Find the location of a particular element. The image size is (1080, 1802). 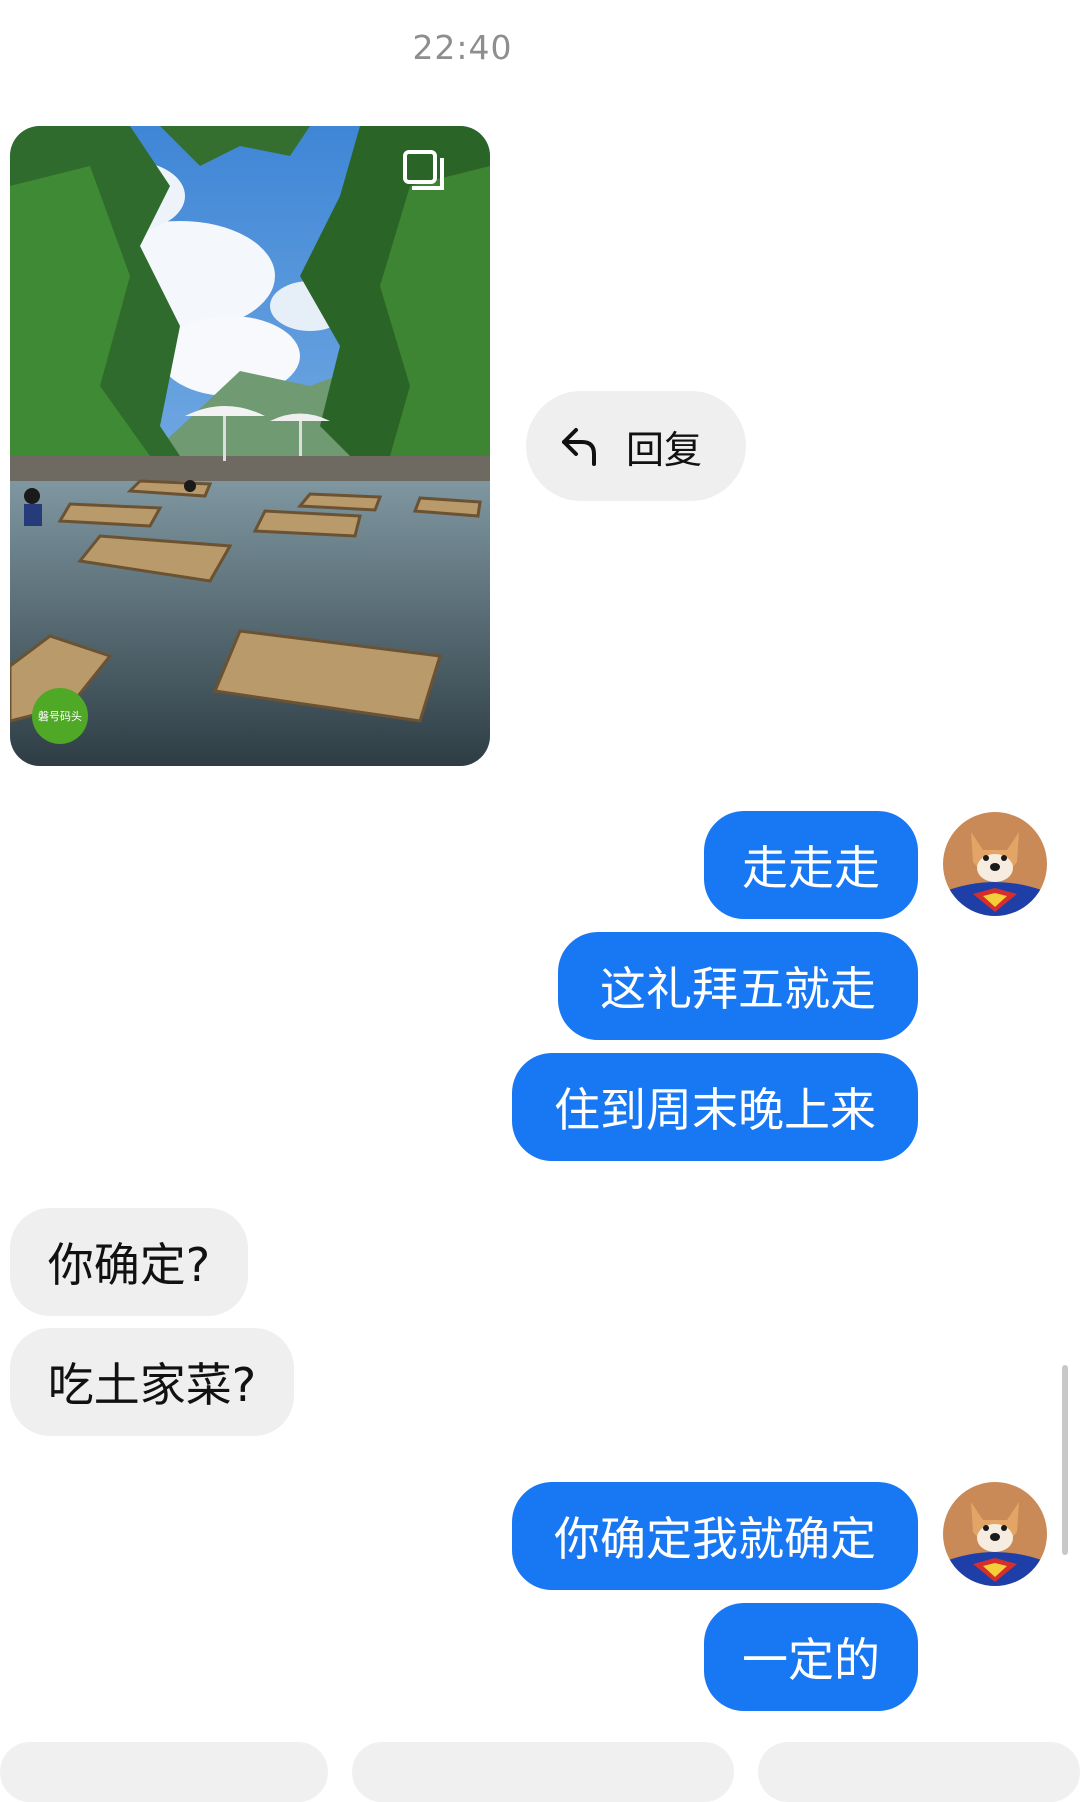

timestamp: 22:40 is located at coordinates (462, 47).